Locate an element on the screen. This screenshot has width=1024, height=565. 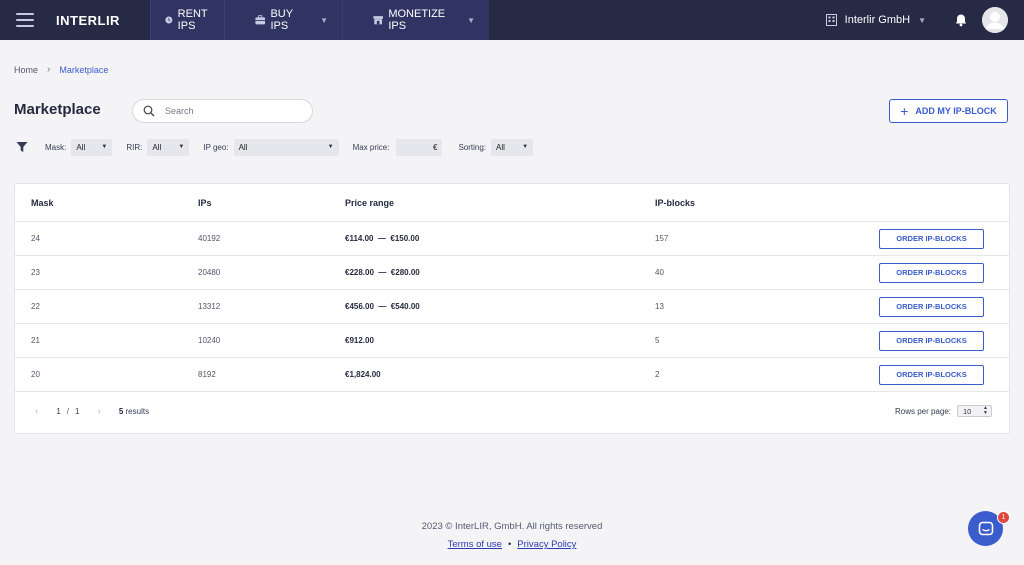
cell-price-range: €456.00 — €540.00 is located at coordinates (382, 306).